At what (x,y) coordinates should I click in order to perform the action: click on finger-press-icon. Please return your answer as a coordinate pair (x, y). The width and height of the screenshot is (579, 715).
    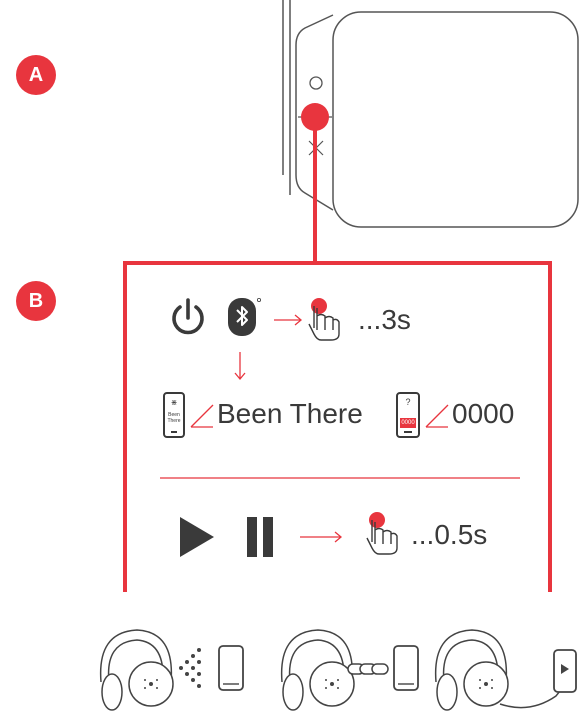
    Looking at the image, I should click on (324, 319).